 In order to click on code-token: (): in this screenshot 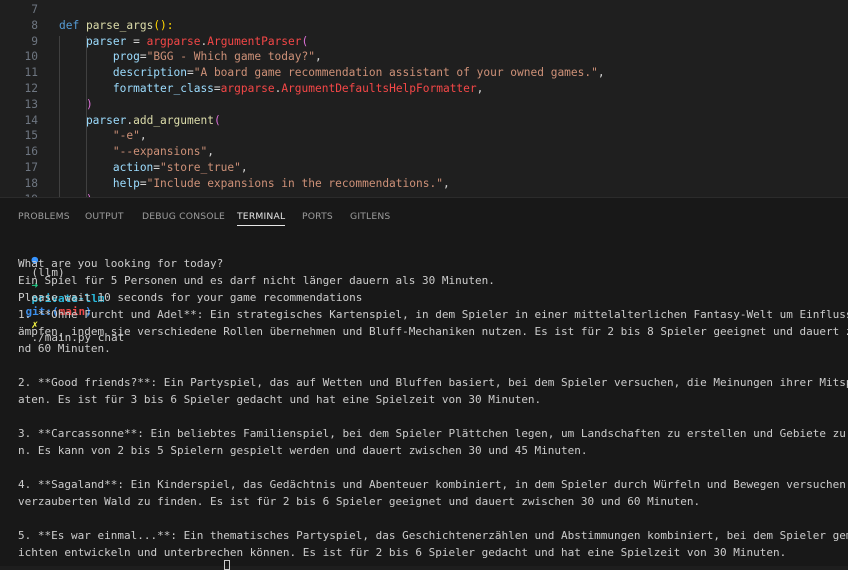, I will do `click(163, 25)`.